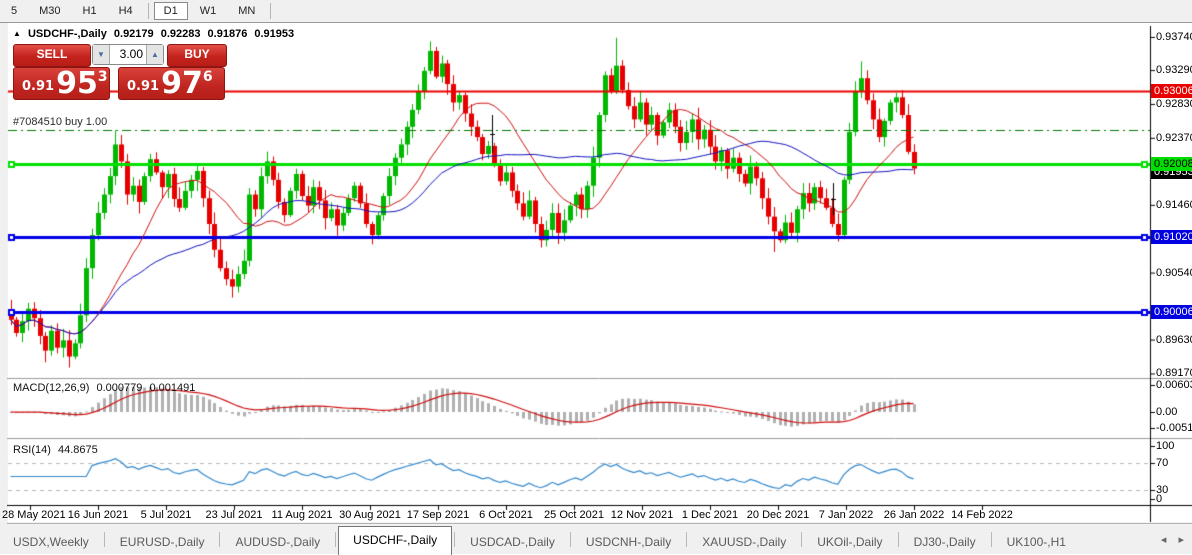 The width and height of the screenshot is (1192, 555). What do you see at coordinates (1164, 540) in the screenshot?
I see `tab-scroll-left-icon: ◂` at bounding box center [1164, 540].